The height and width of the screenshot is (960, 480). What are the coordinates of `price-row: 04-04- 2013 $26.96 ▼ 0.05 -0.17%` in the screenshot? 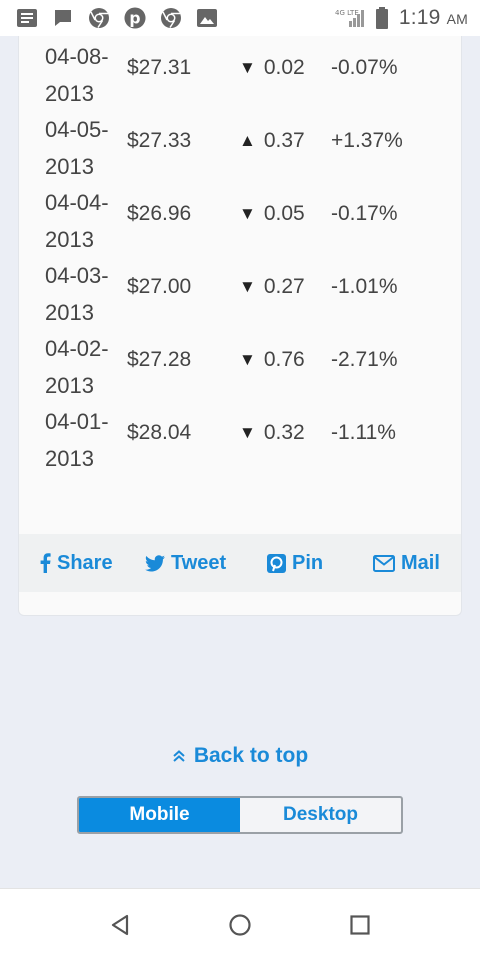 It's located at (241, 220).